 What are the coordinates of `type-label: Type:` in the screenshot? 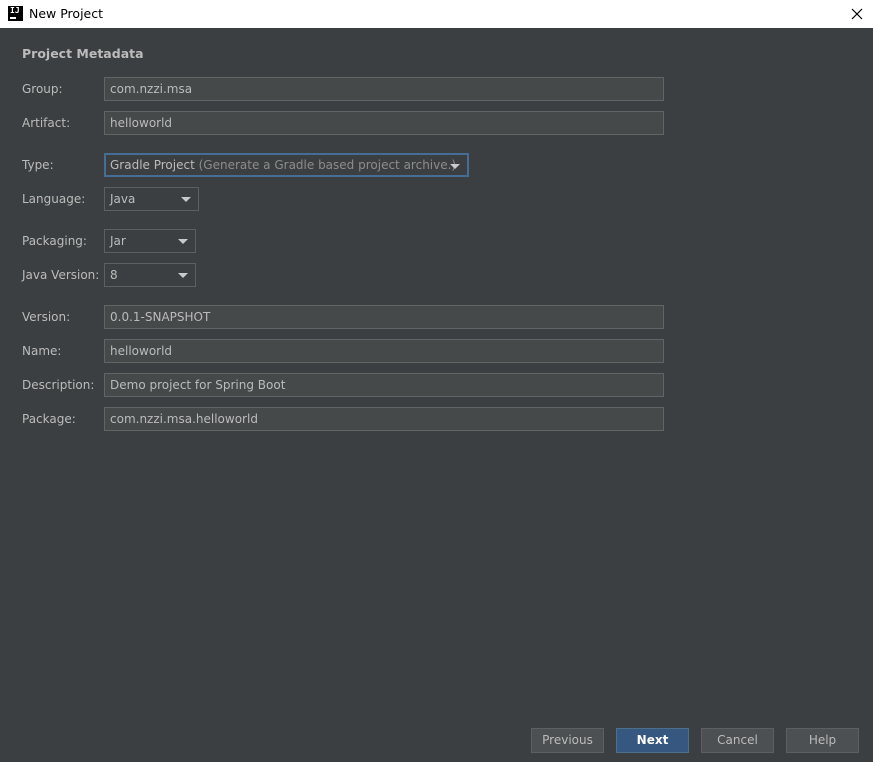 It's located at (38, 165).